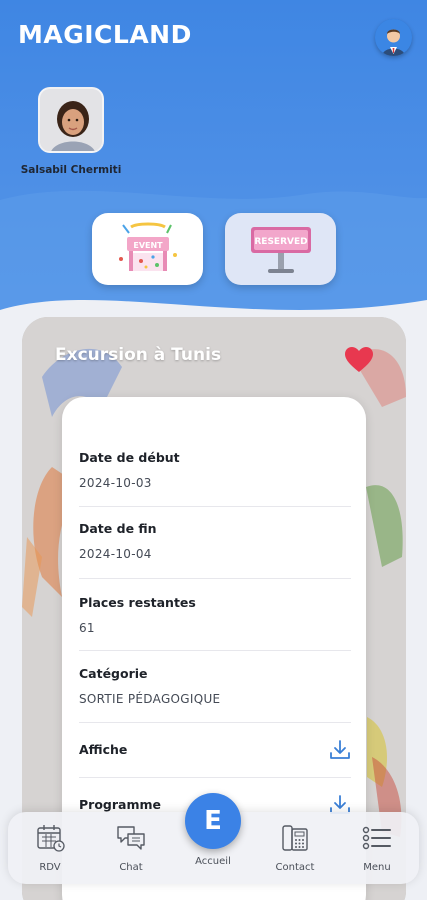 The image size is (427, 900). I want to click on user-avatar-icon, so click(393, 37).